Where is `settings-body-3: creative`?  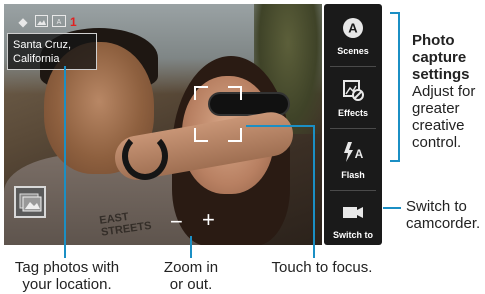 settings-body-3: creative is located at coordinates (438, 125).